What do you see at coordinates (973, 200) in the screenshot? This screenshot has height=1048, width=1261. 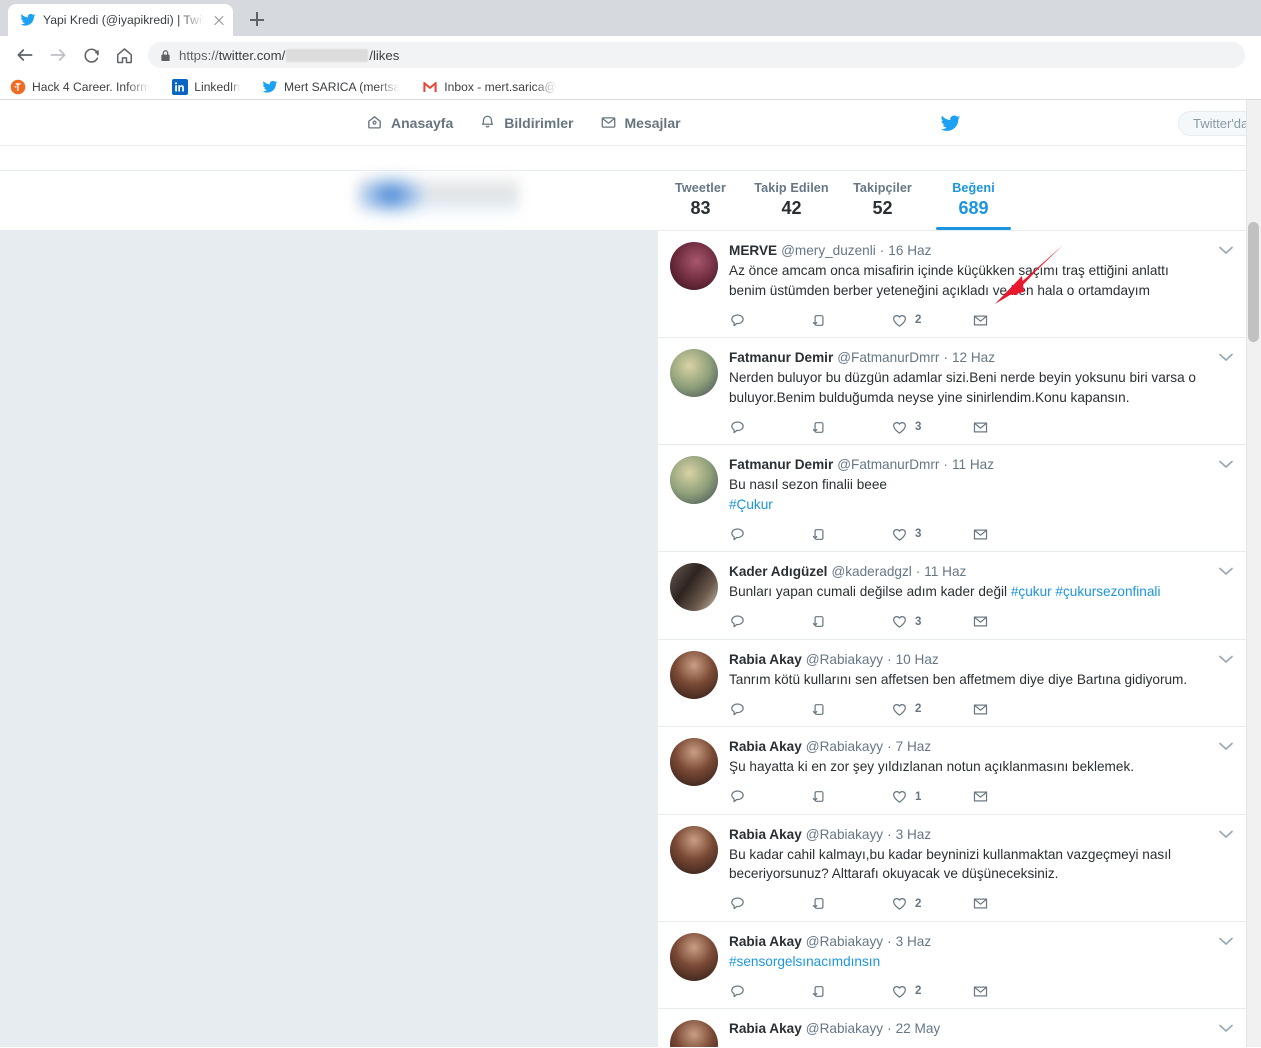 I see `stat-begeni: Beğeni 689` at bounding box center [973, 200].